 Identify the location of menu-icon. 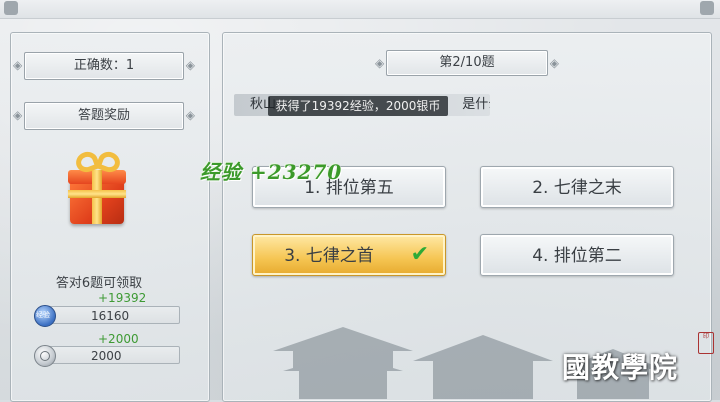
(11, 8).